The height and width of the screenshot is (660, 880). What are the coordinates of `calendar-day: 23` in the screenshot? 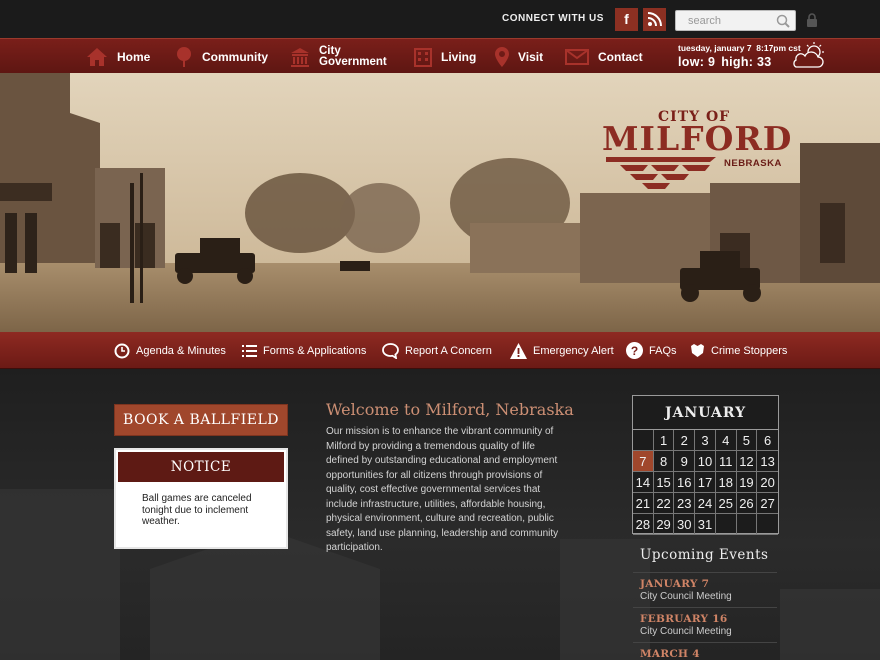 It's located at (685, 503).